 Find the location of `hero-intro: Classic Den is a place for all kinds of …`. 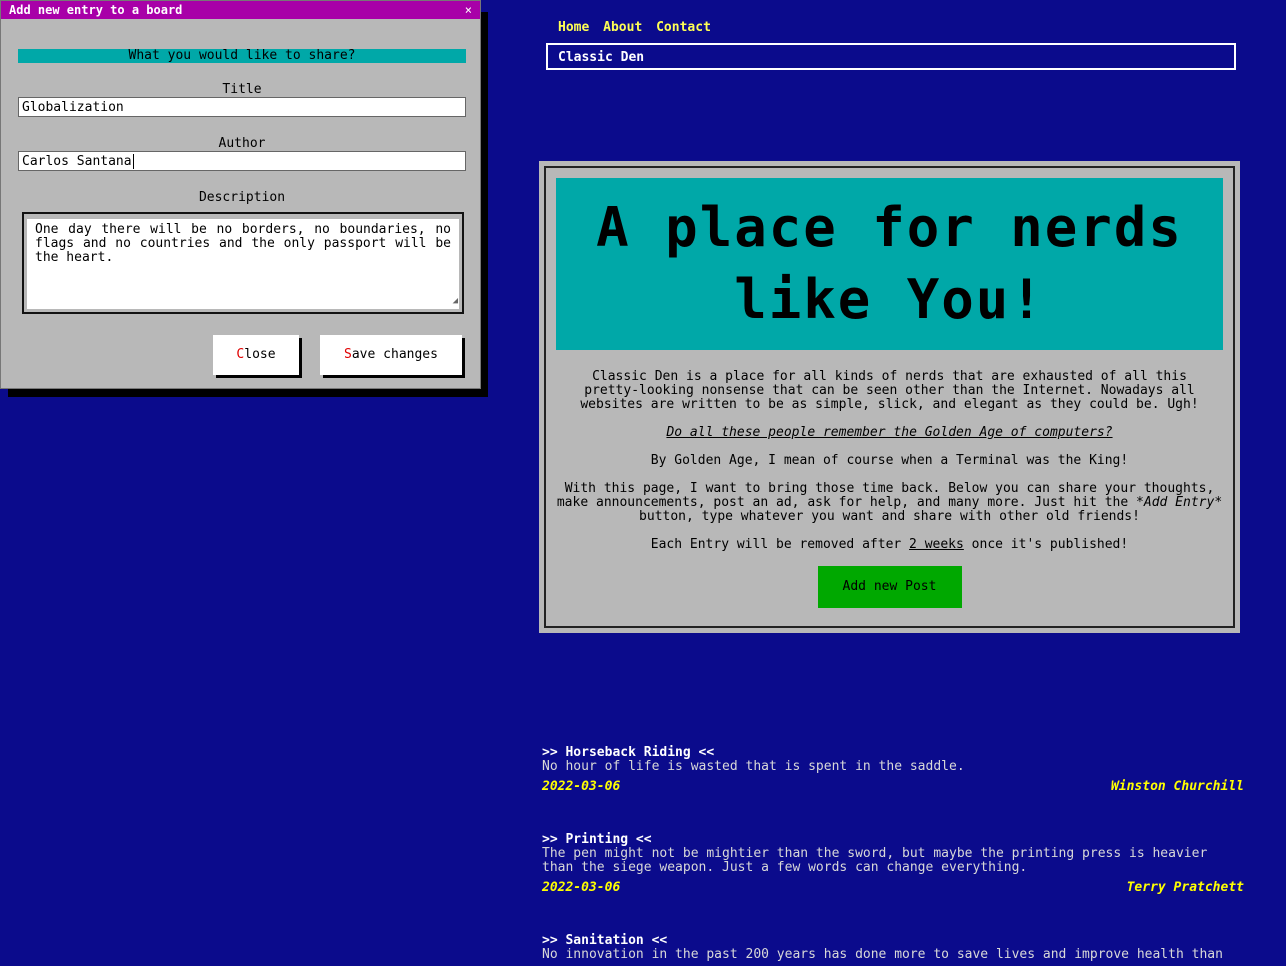

hero-intro: Classic Den is a place for all kinds of … is located at coordinates (889, 390).